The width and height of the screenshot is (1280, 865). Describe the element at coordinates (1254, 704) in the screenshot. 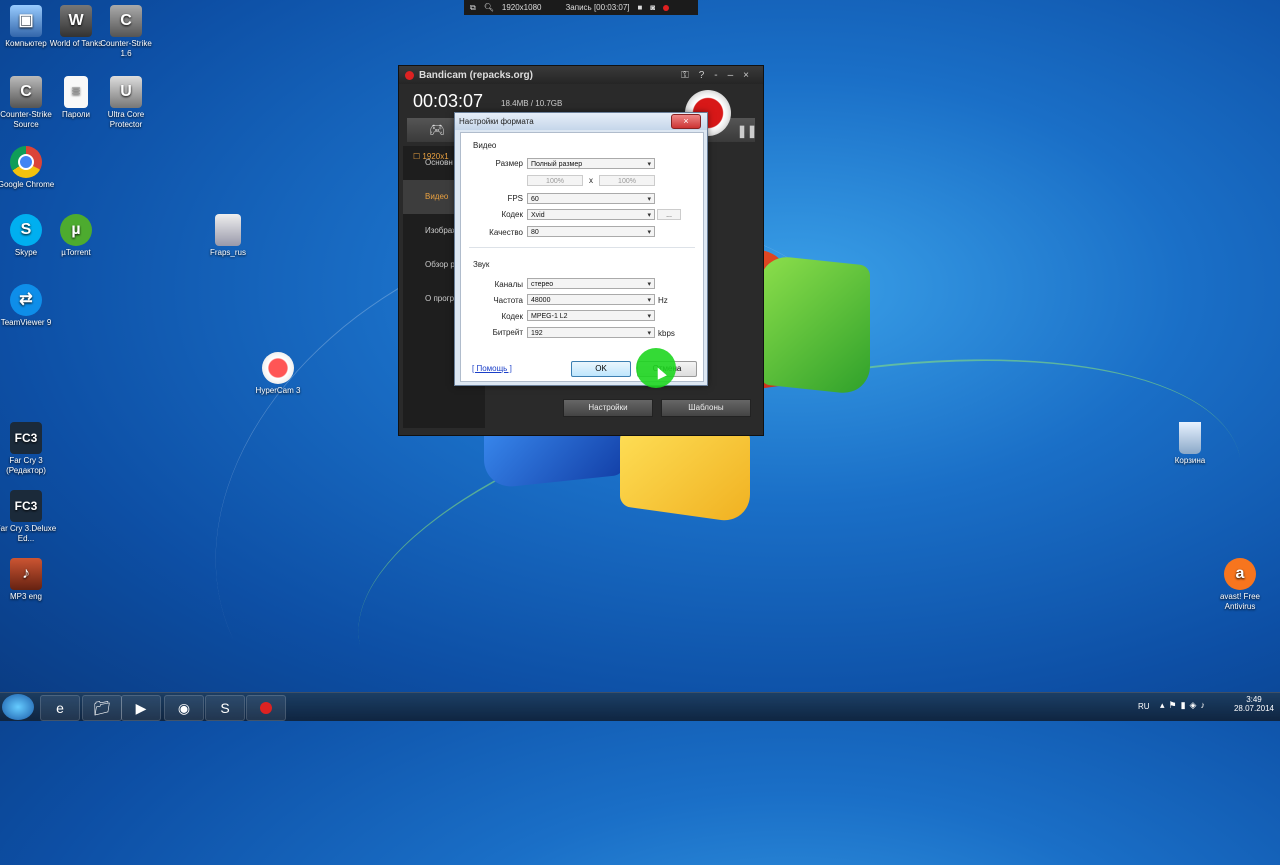

I see `clock: 3:49 28.07.2014` at that location.